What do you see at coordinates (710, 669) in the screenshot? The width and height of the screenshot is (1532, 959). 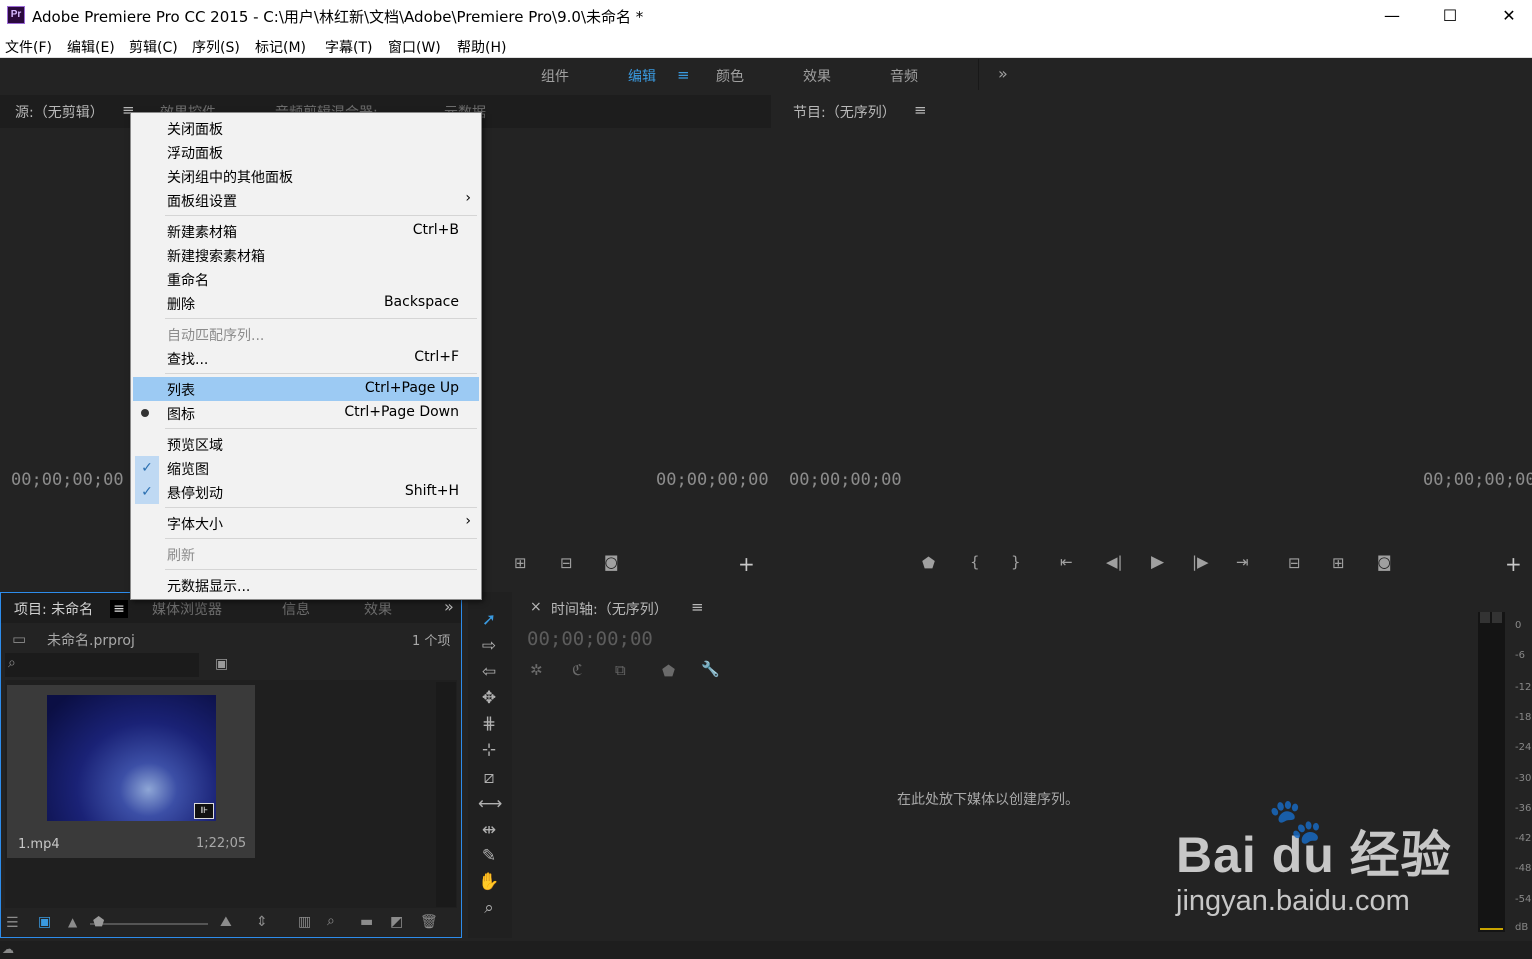 I see `wrench-settings-icon: 🔧` at bounding box center [710, 669].